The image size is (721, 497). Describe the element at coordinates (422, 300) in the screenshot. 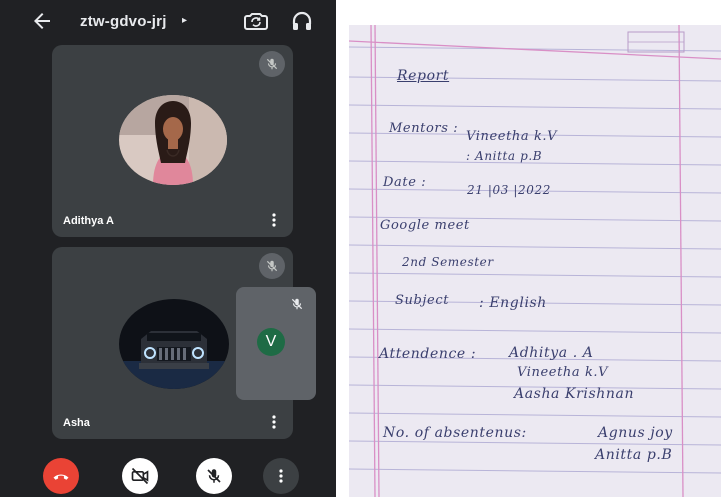

I see `handwritten-subject-label: Subject` at that location.